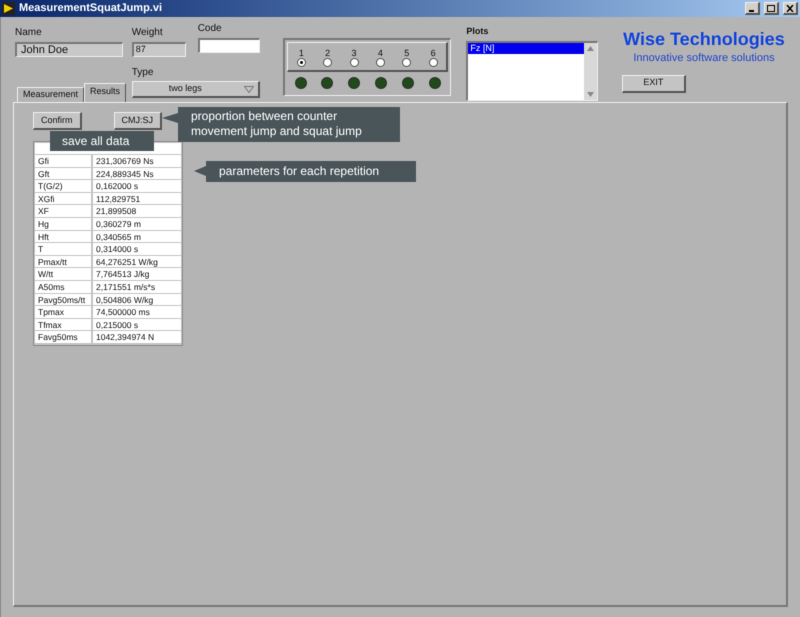 The width and height of the screenshot is (800, 617). What do you see at coordinates (143, 73) in the screenshot?
I see `type-label: Type` at bounding box center [143, 73].